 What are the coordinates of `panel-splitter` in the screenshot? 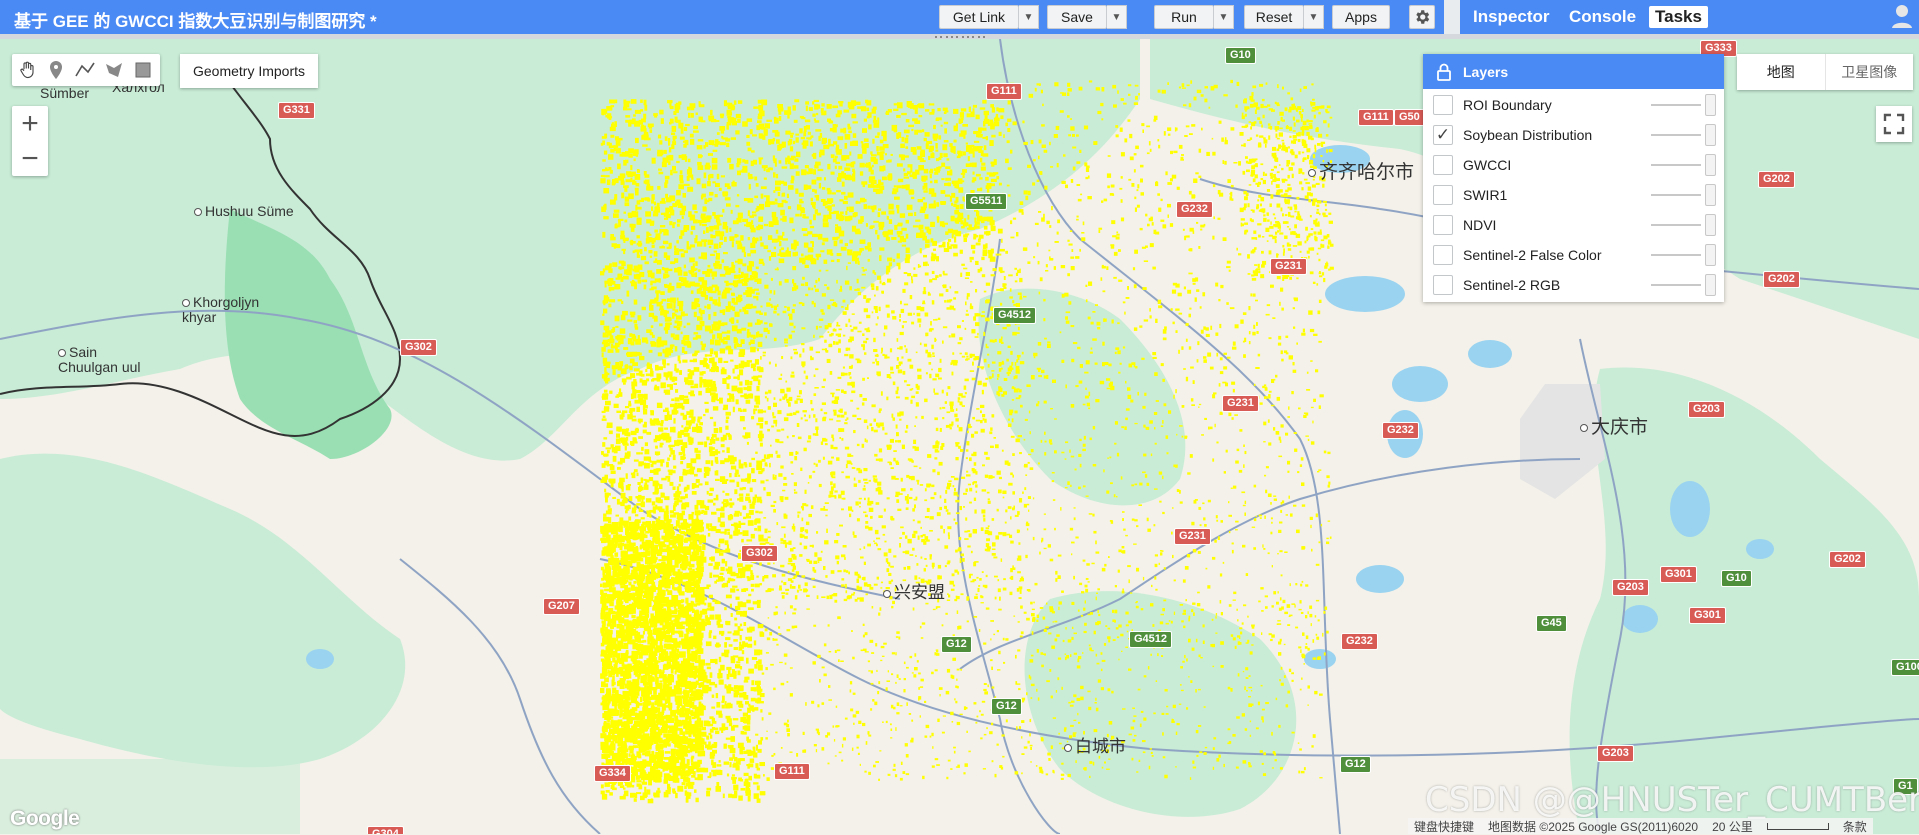 It's located at (1452, 17).